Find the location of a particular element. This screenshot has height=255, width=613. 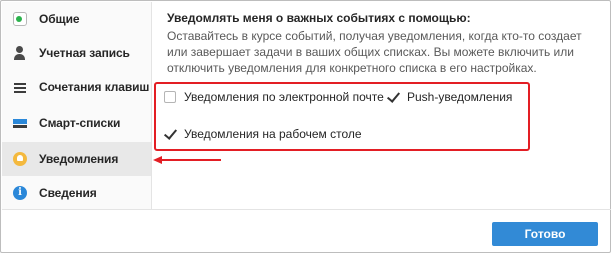

done-button: Готово is located at coordinates (545, 234).